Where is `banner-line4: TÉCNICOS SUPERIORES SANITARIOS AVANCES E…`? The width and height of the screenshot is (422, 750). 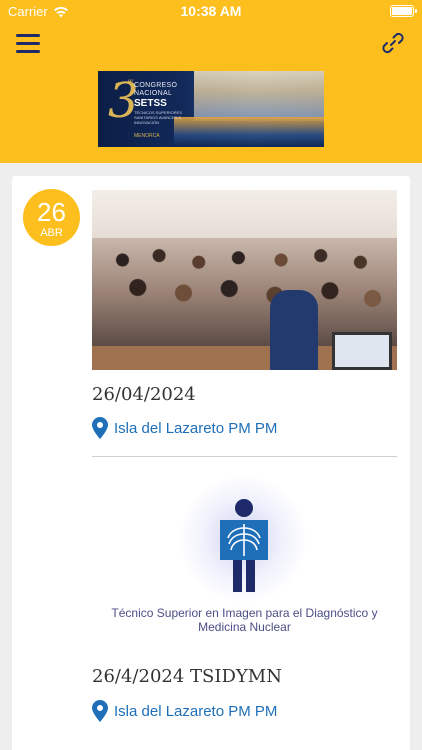
banner-line4: TÉCNICOS SUPERIORES SANITARIOS AVANCES E… is located at coordinates (158, 117).